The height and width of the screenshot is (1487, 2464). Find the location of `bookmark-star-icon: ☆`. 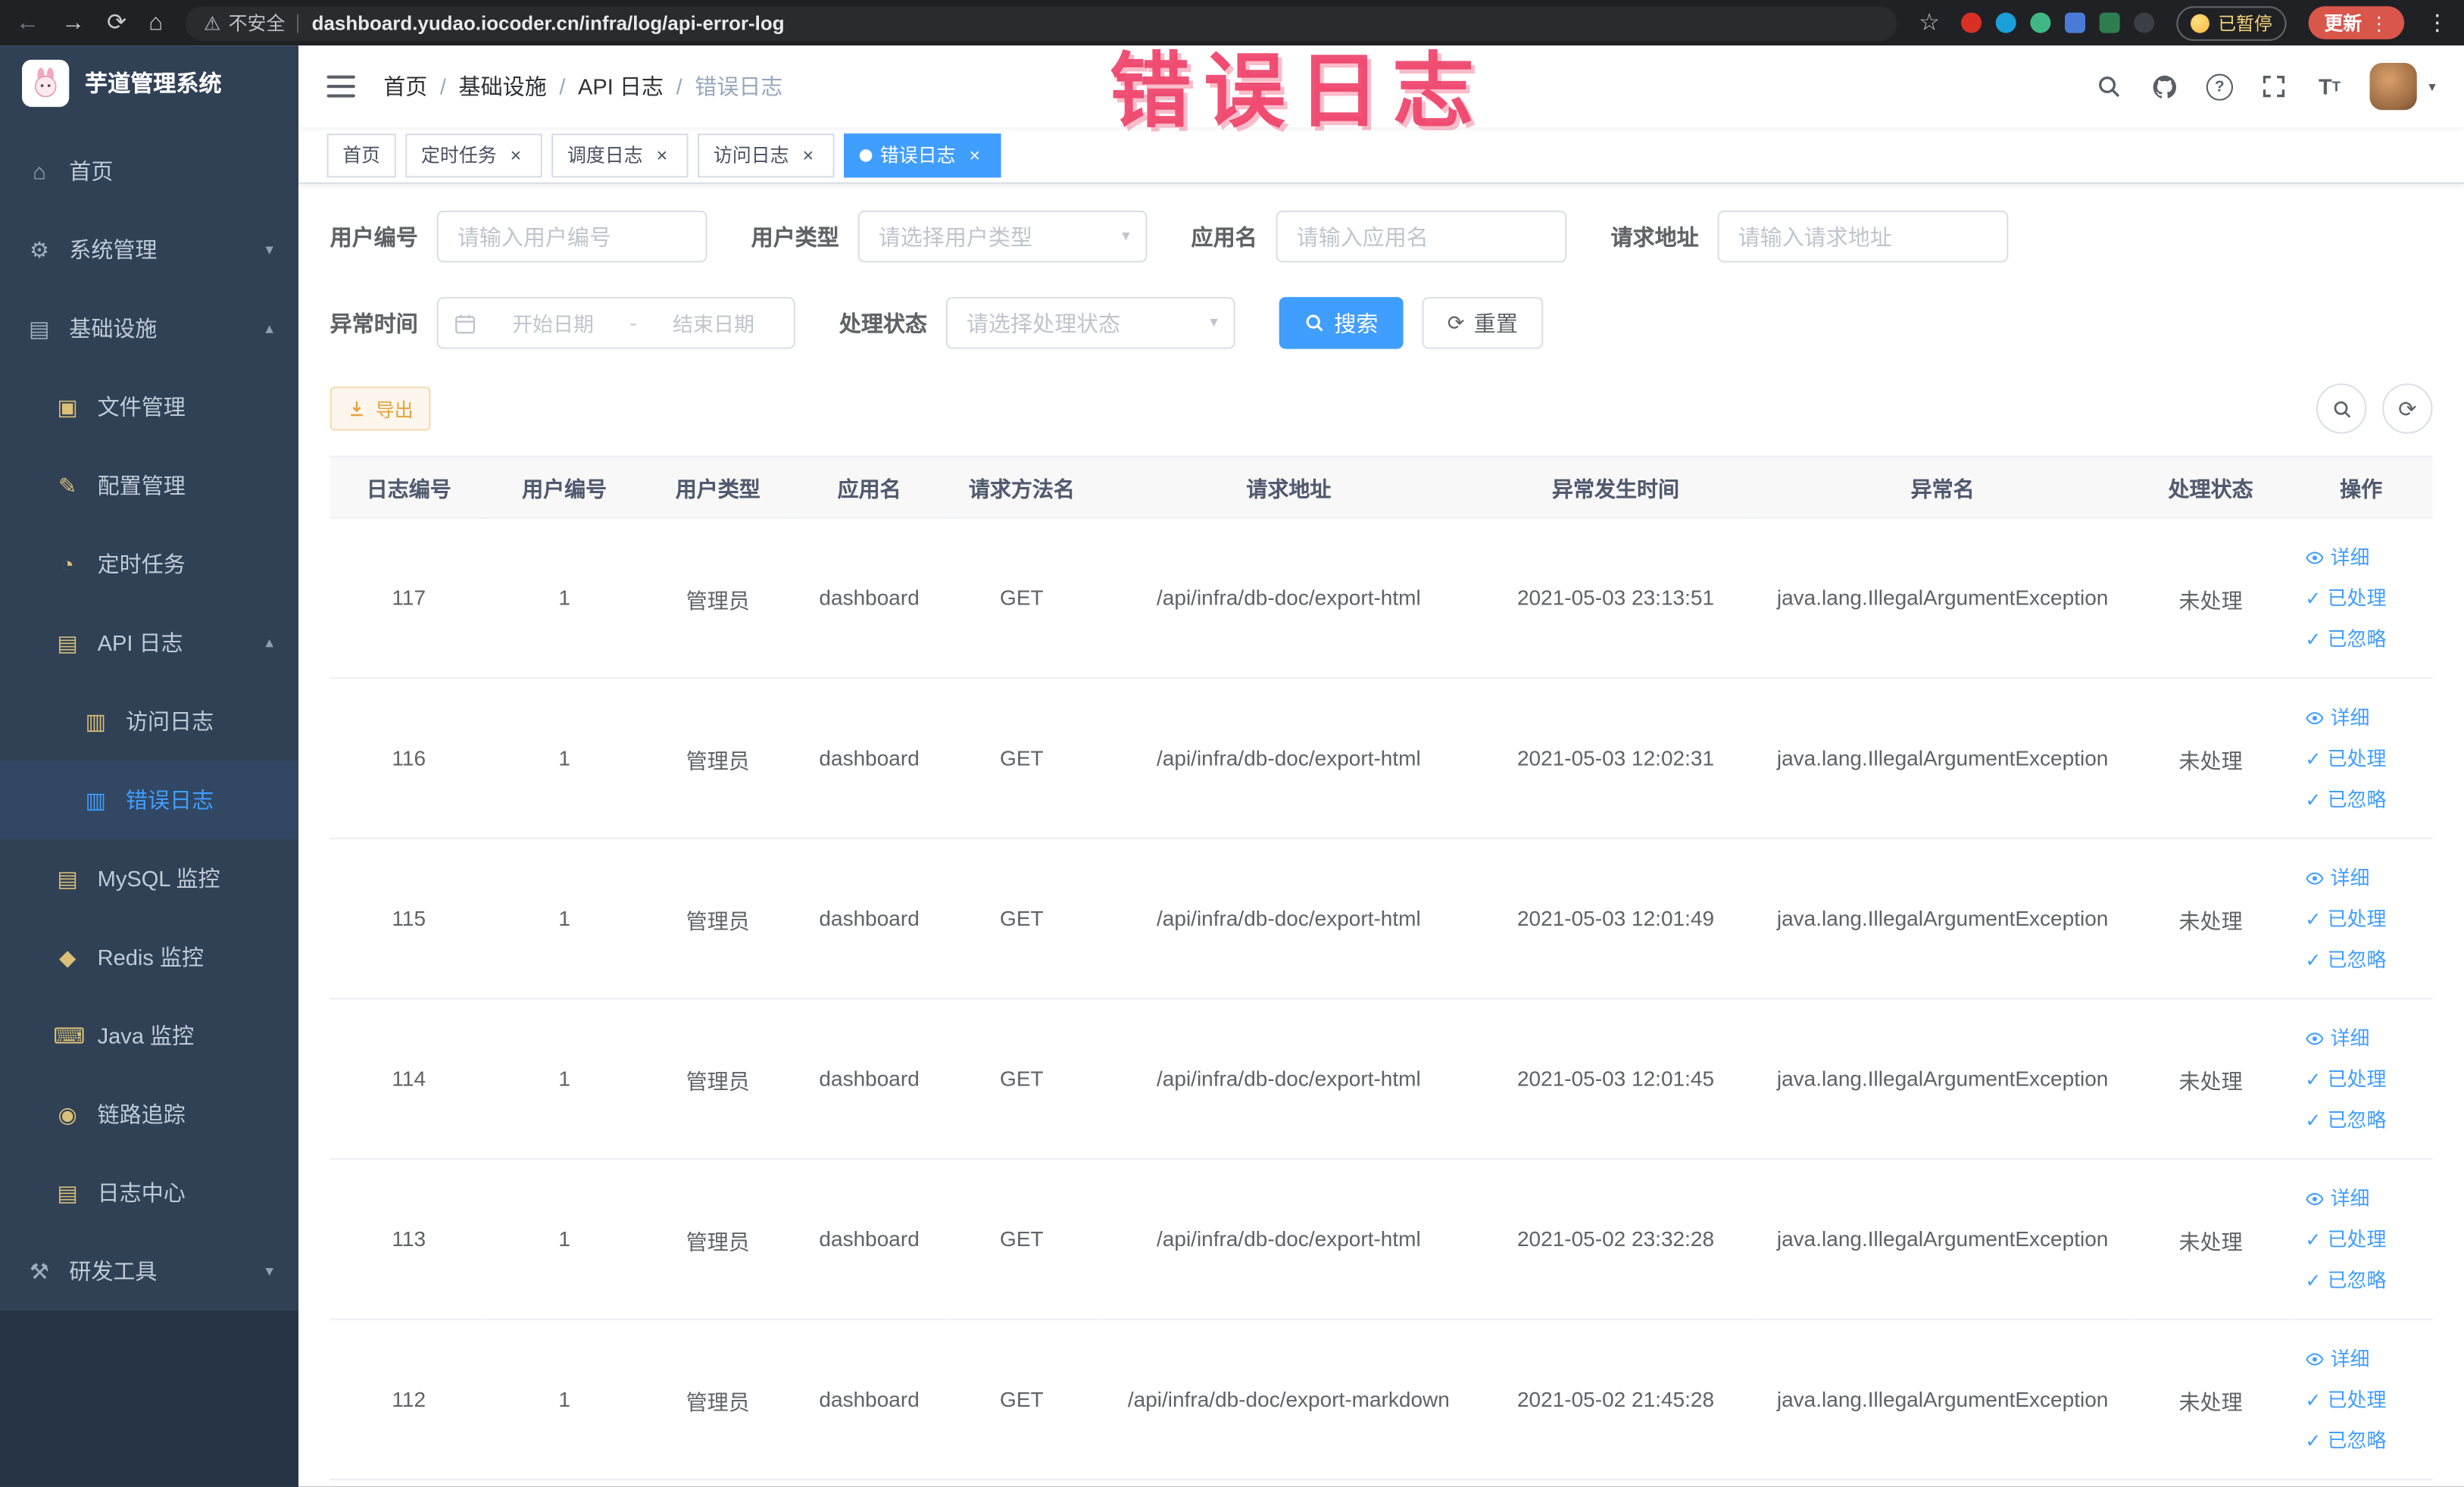

bookmark-star-icon: ☆ is located at coordinates (1929, 23).